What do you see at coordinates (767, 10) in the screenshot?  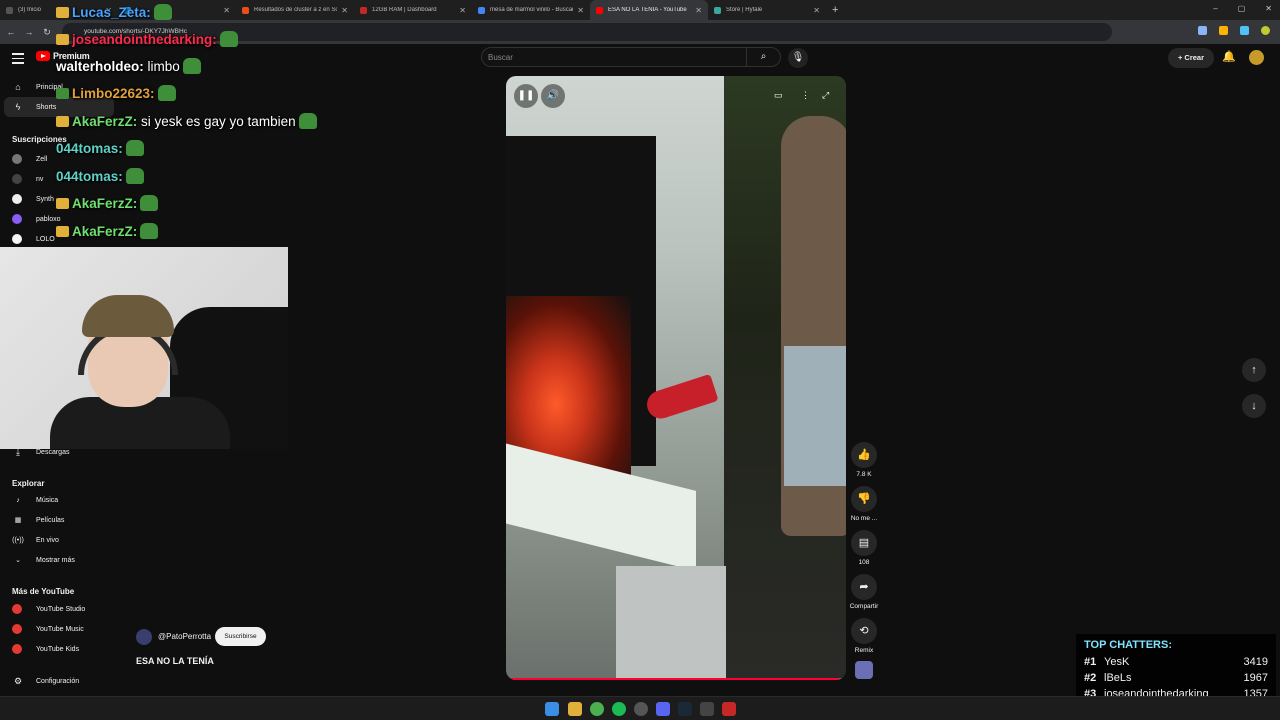 I see `browser-tab: Store | Hytale ✕` at bounding box center [767, 10].